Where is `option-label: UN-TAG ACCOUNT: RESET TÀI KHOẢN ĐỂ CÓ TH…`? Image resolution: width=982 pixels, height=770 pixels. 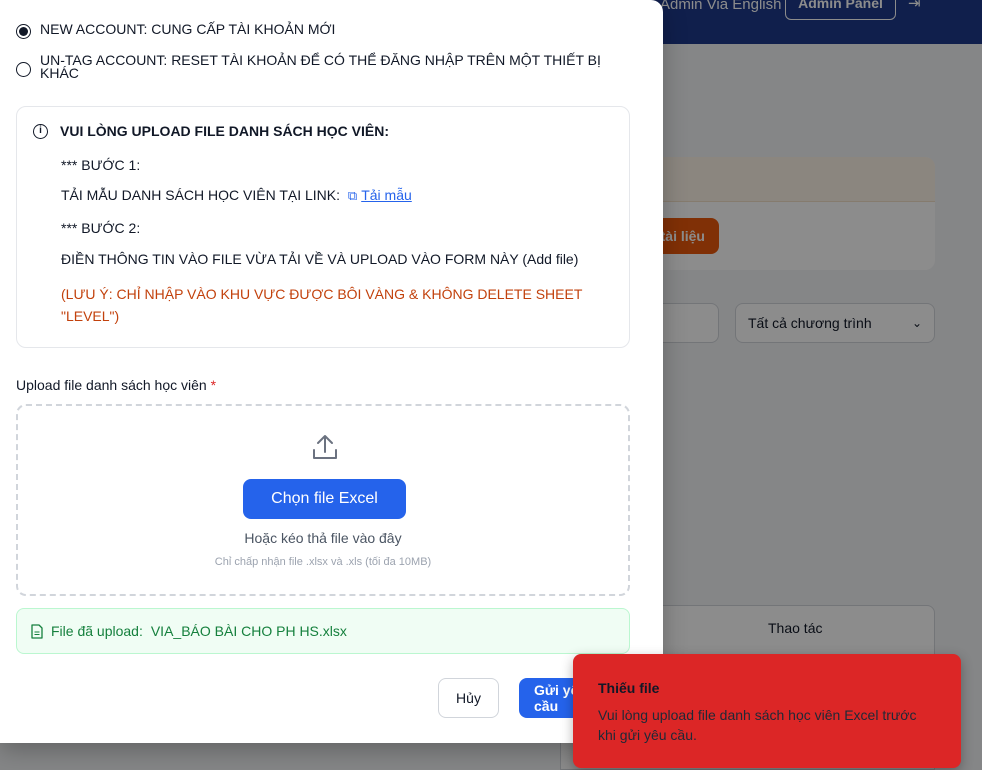
option-label: UN-TAG ACCOUNT: RESET TÀI KHOẢN ĐỂ CÓ TH… is located at coordinates (320, 66).